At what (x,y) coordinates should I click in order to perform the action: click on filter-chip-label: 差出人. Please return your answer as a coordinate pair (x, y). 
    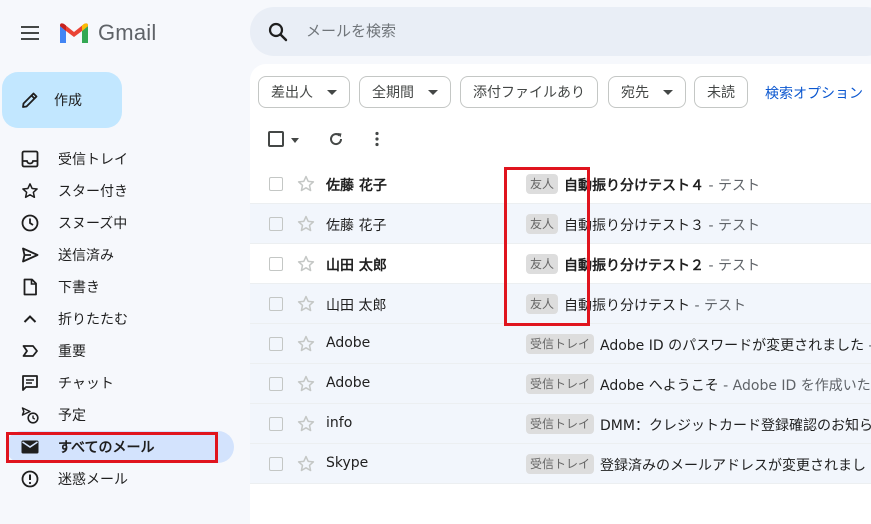
    Looking at the image, I should click on (292, 93).